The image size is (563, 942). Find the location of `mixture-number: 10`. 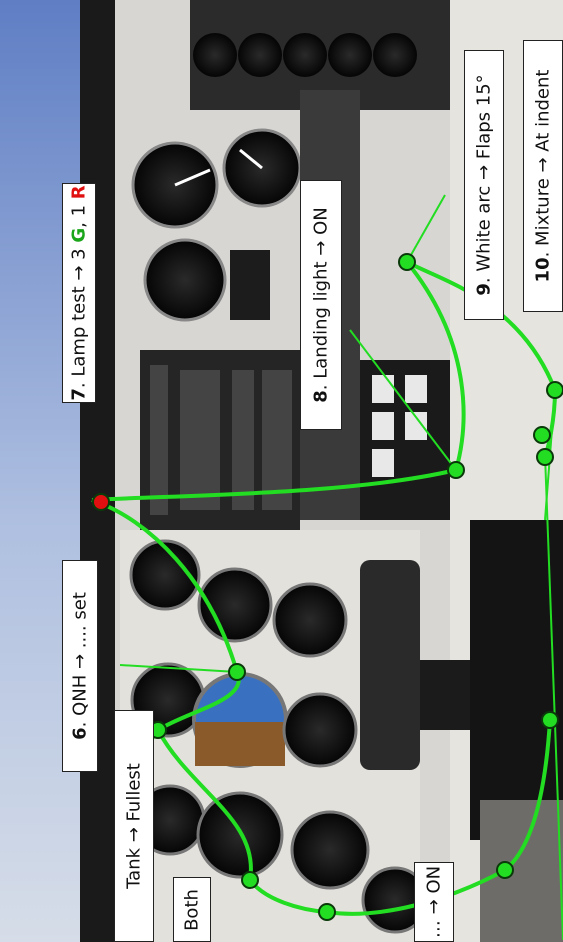

mixture-number: 10 is located at coordinates (543, 270).